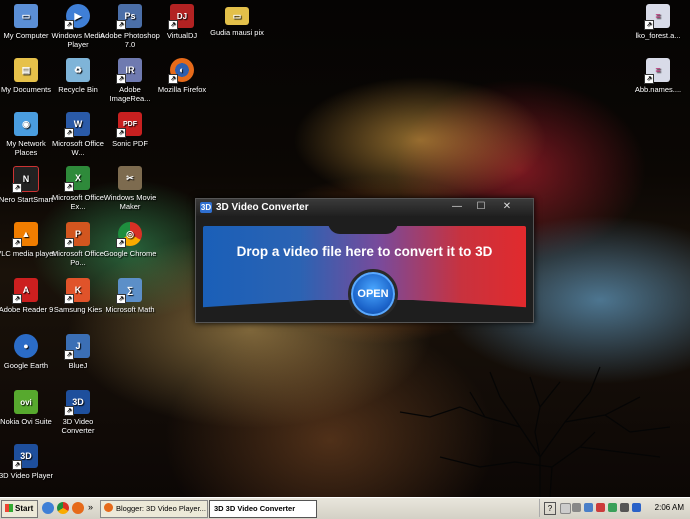 The height and width of the screenshot is (519, 690). I want to click on taskbar-button-3d-video-converter: 3D 3D Video Converter, so click(263, 509).